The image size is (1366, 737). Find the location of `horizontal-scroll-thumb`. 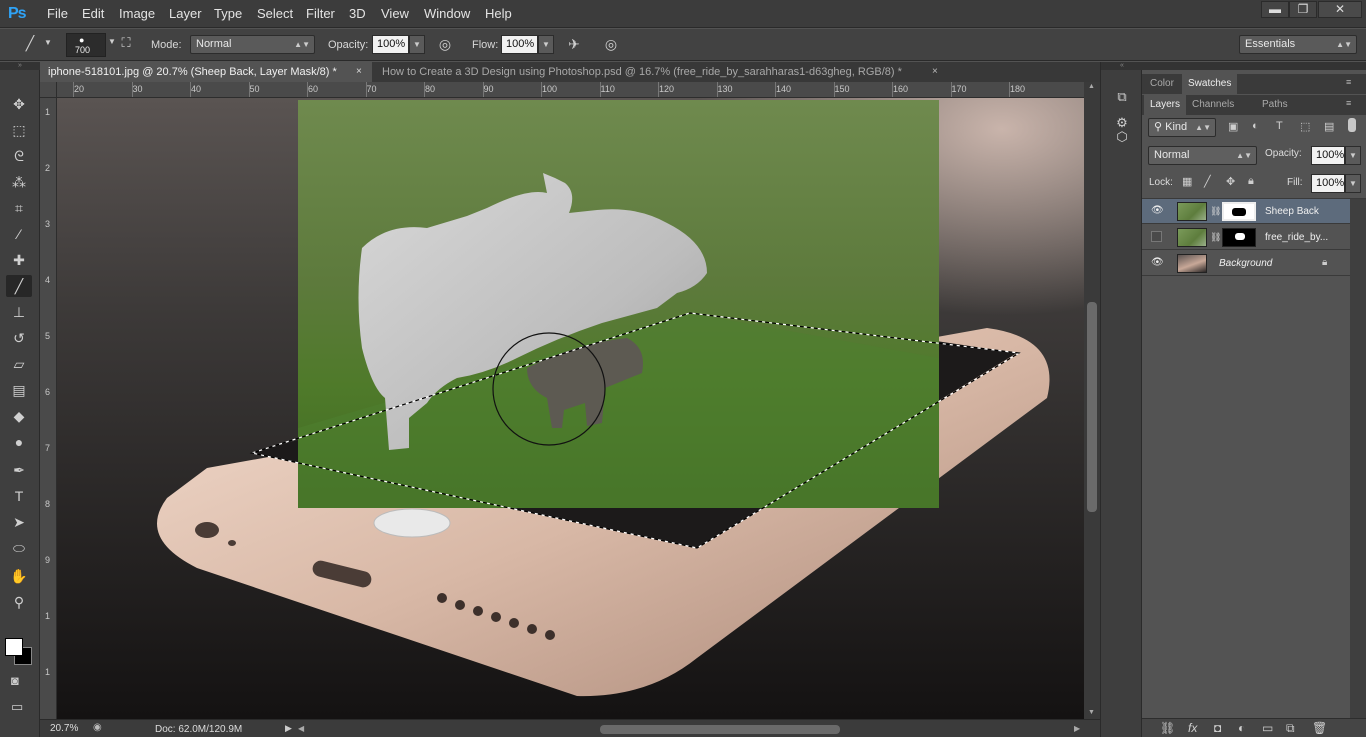

horizontal-scroll-thumb is located at coordinates (720, 729).